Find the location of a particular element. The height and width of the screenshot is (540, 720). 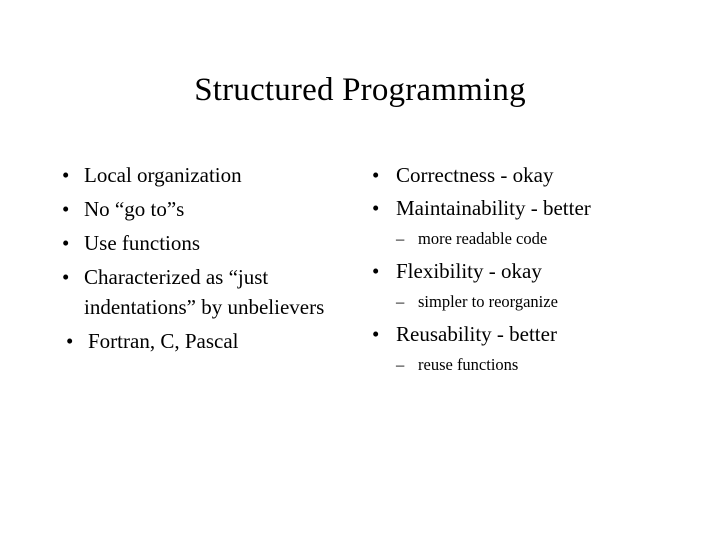

list-item-text: Local organization is located at coordinates (163, 175).